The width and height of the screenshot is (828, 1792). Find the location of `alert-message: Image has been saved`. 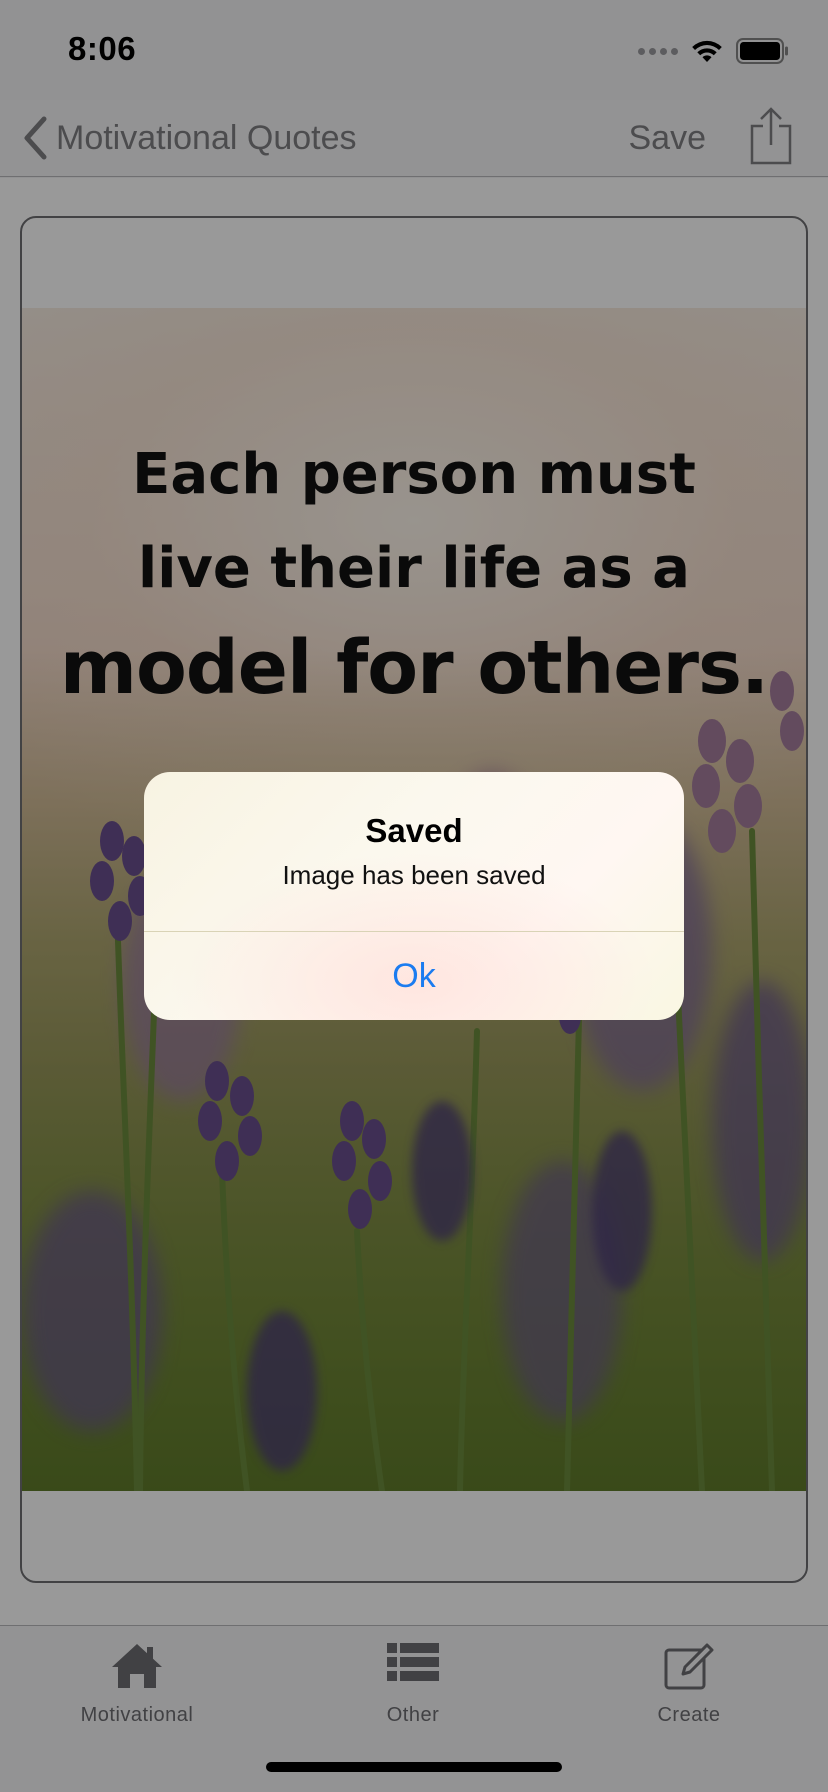

alert-message: Image has been saved is located at coordinates (414, 875).